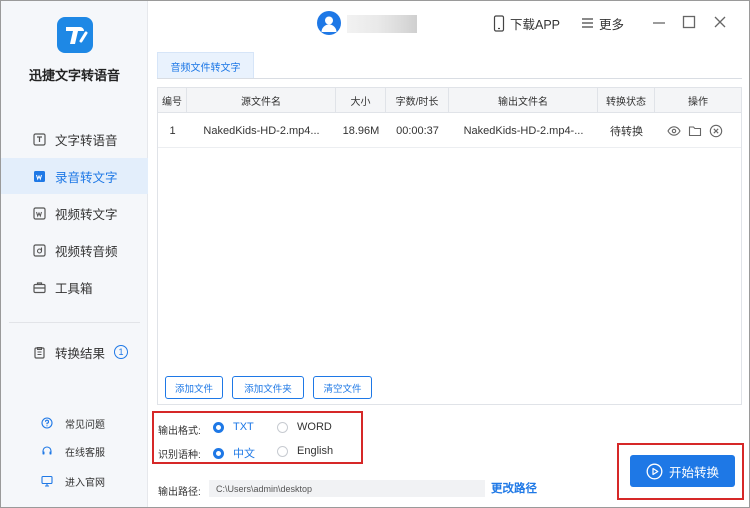 The height and width of the screenshot is (508, 750). What do you see at coordinates (535, 24) in the screenshot?
I see `download-app-label: 下载APP` at bounding box center [535, 24].